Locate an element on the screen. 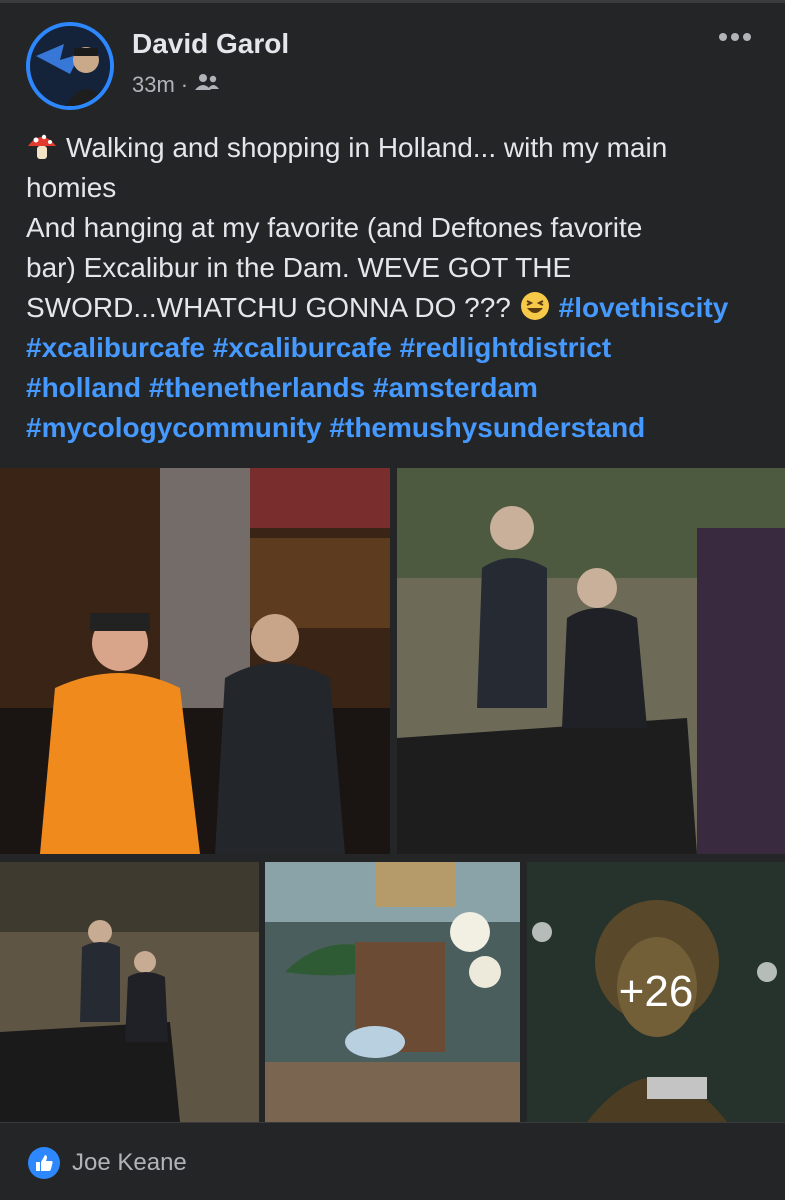 The image size is (785, 1200). hashtag-holland: #holland is located at coordinates (83, 387).